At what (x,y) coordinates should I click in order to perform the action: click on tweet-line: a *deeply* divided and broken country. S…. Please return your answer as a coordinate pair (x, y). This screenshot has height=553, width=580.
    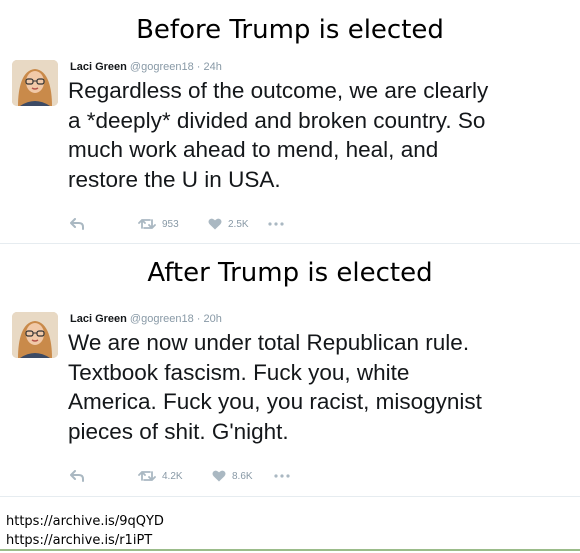
    Looking at the image, I should click on (277, 120).